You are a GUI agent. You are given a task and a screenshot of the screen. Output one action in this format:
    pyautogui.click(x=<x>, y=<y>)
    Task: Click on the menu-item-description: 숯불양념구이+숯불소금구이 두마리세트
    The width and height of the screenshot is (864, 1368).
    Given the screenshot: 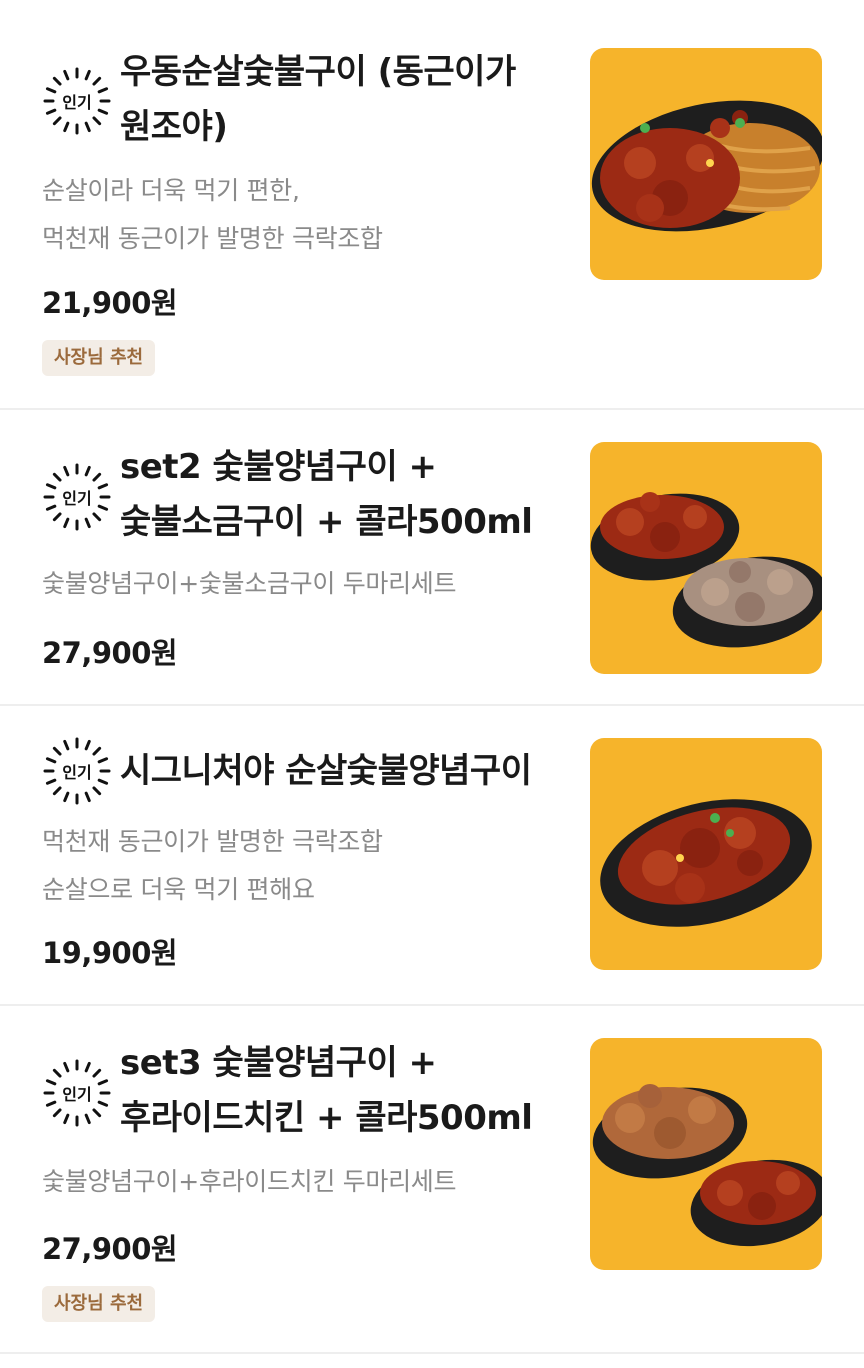 What is the action you would take?
    pyautogui.click(x=302, y=584)
    